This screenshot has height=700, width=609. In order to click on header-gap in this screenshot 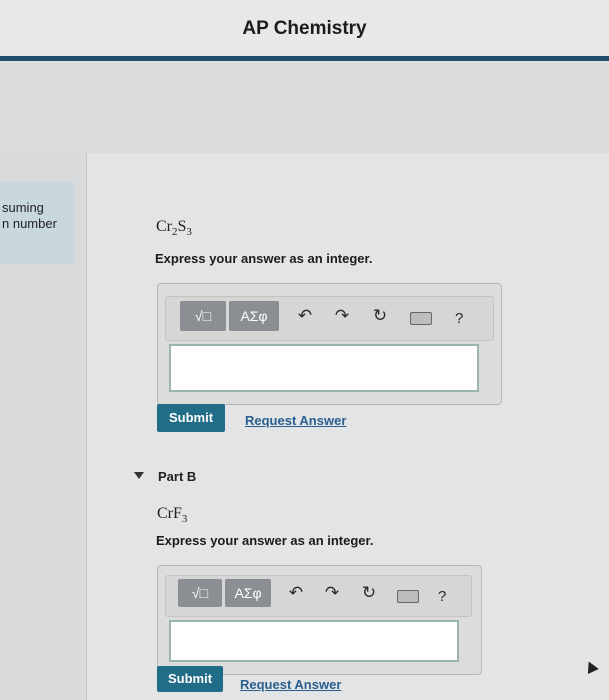, I will do `click(304, 107)`.